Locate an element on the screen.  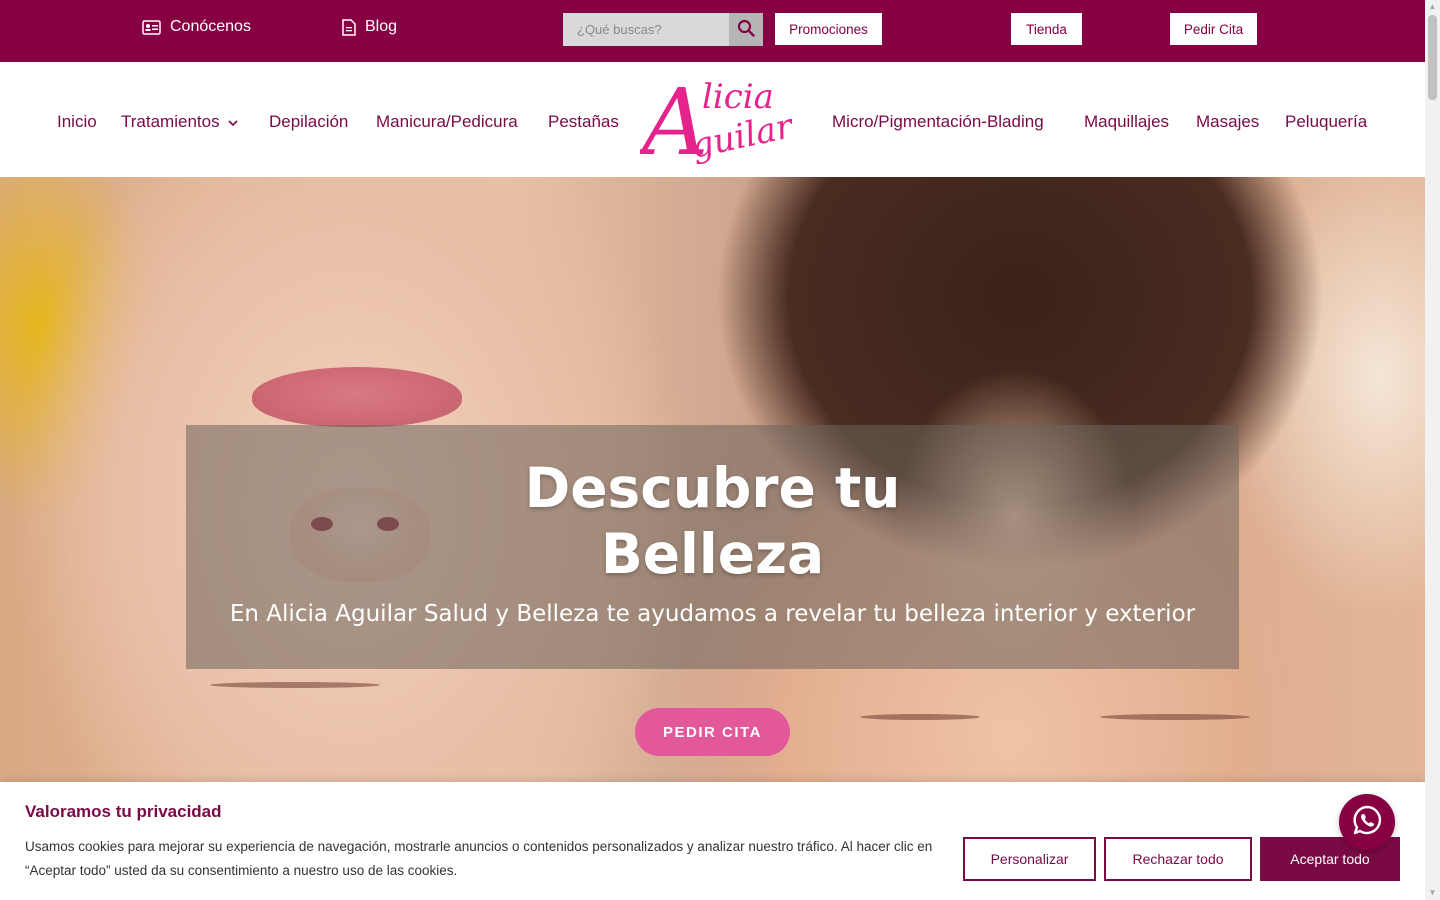
pedir-cita-hero-button: PEDIR CITA is located at coordinates (712, 732).